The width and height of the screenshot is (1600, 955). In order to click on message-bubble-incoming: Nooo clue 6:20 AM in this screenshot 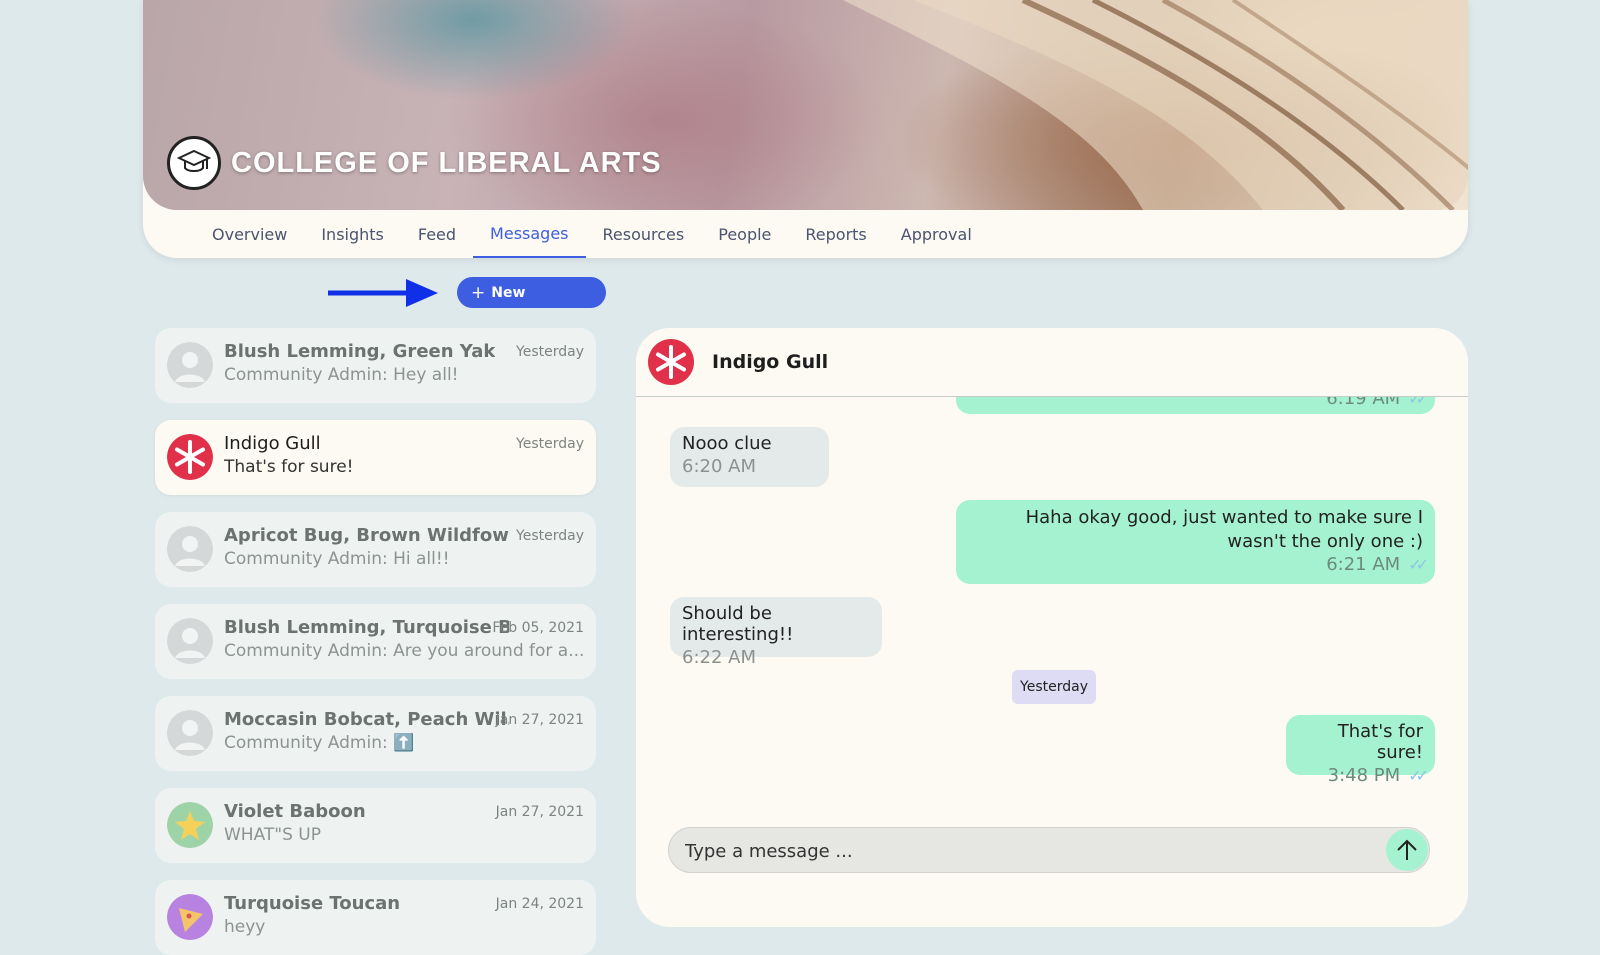, I will do `click(749, 457)`.